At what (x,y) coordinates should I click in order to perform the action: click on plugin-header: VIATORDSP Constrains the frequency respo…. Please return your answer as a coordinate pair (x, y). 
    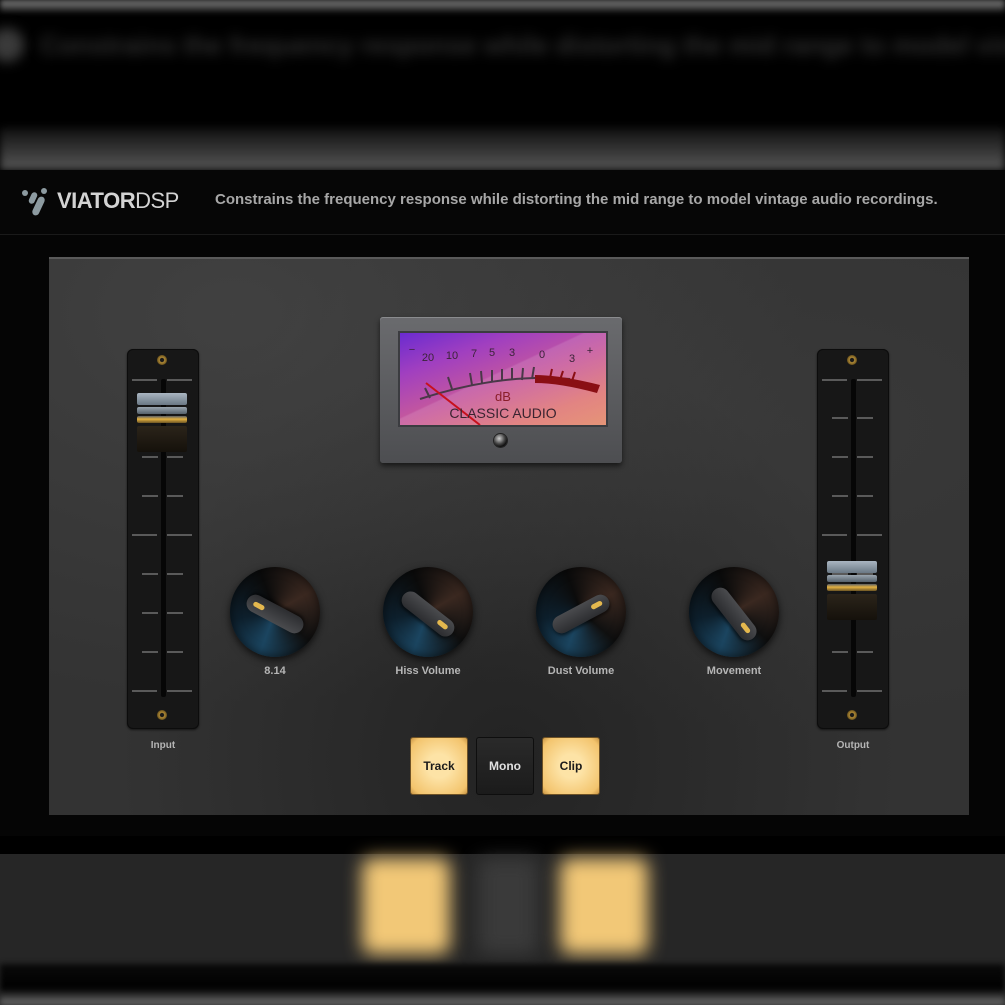
    Looking at the image, I should click on (502, 202).